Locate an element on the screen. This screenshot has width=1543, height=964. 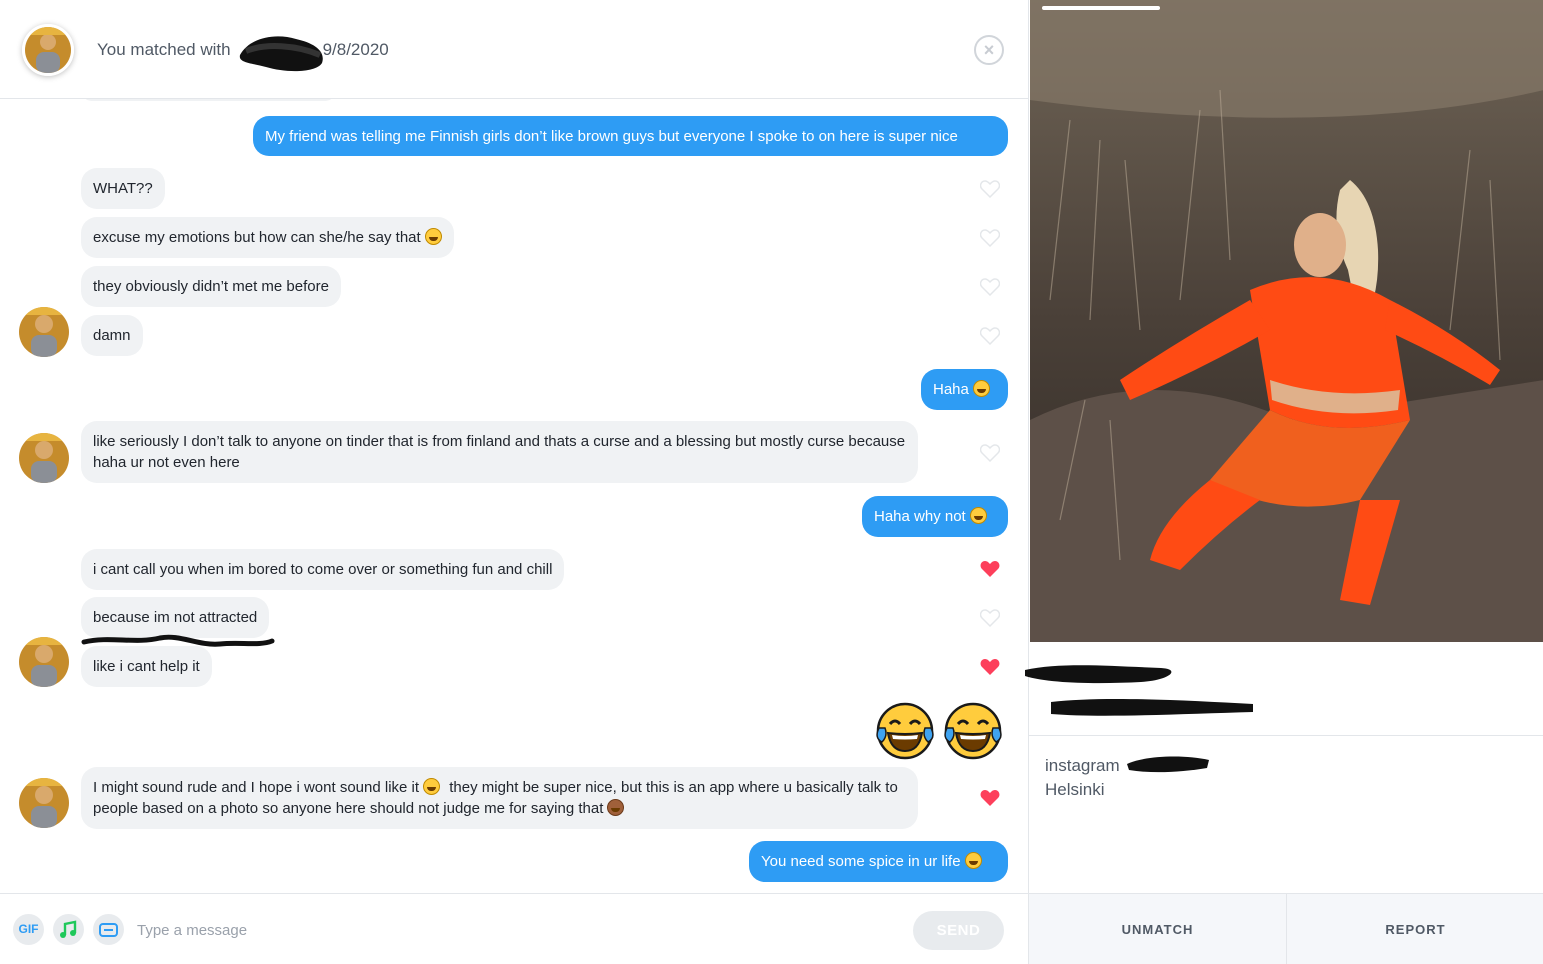
message-text: Haha why not is located at coordinates (920, 516).